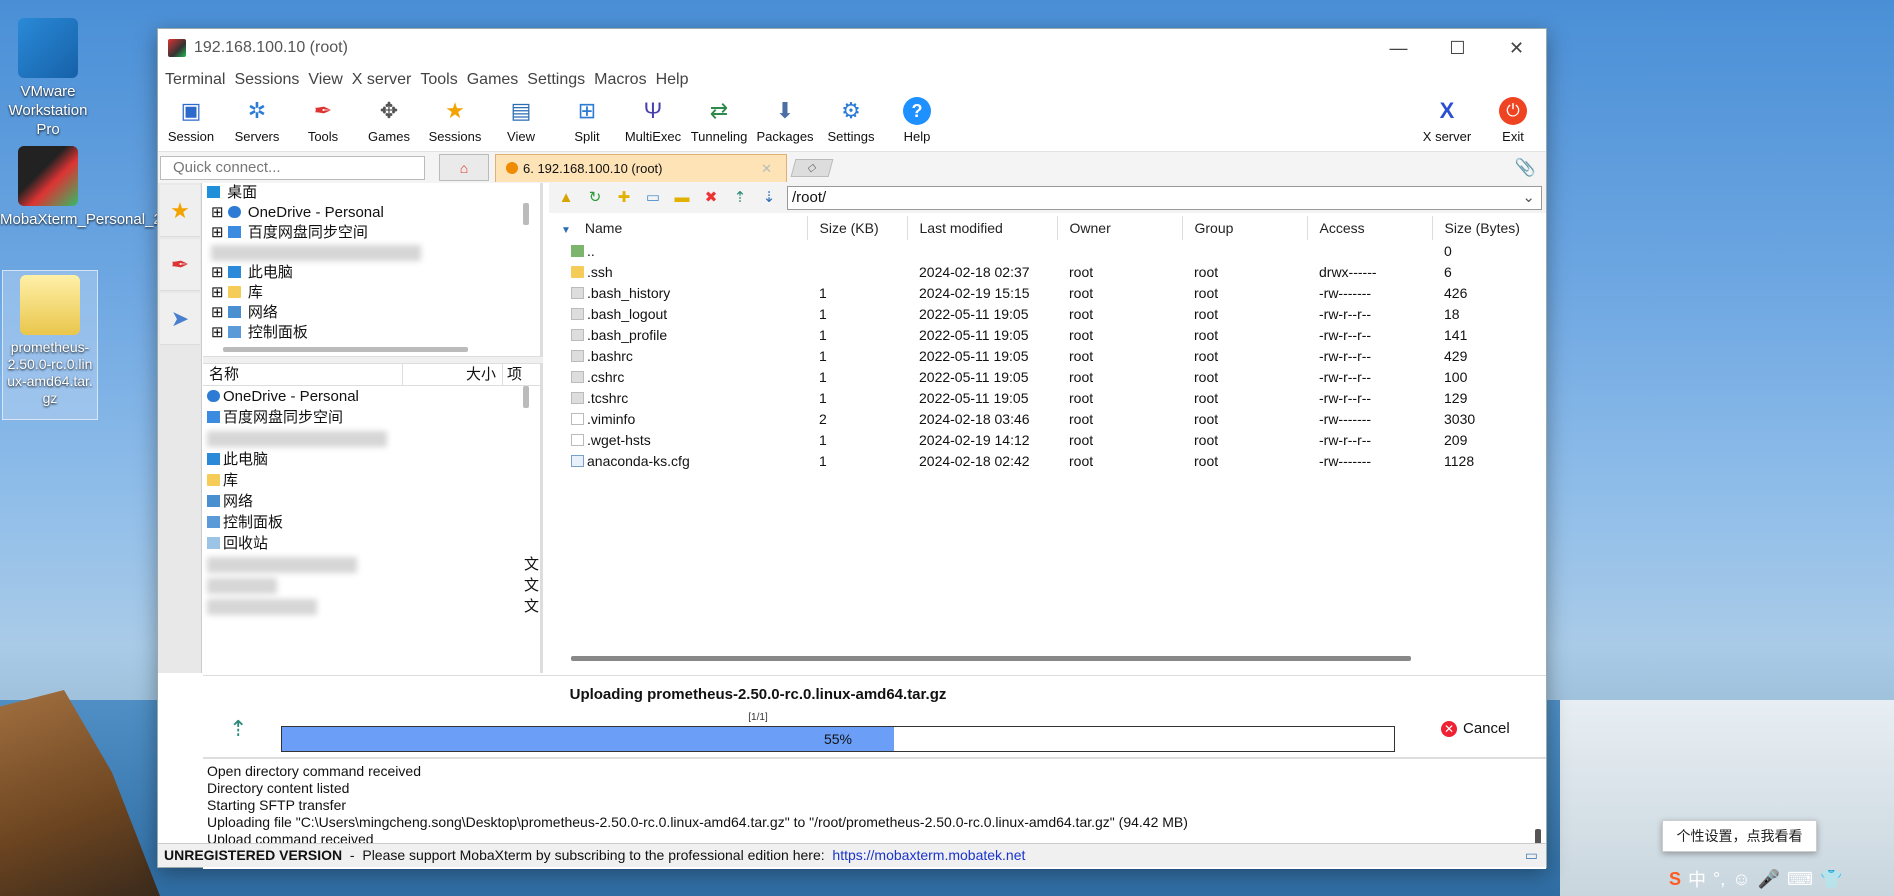  What do you see at coordinates (329, 80) in the screenshot?
I see `menu-view: View` at bounding box center [329, 80].